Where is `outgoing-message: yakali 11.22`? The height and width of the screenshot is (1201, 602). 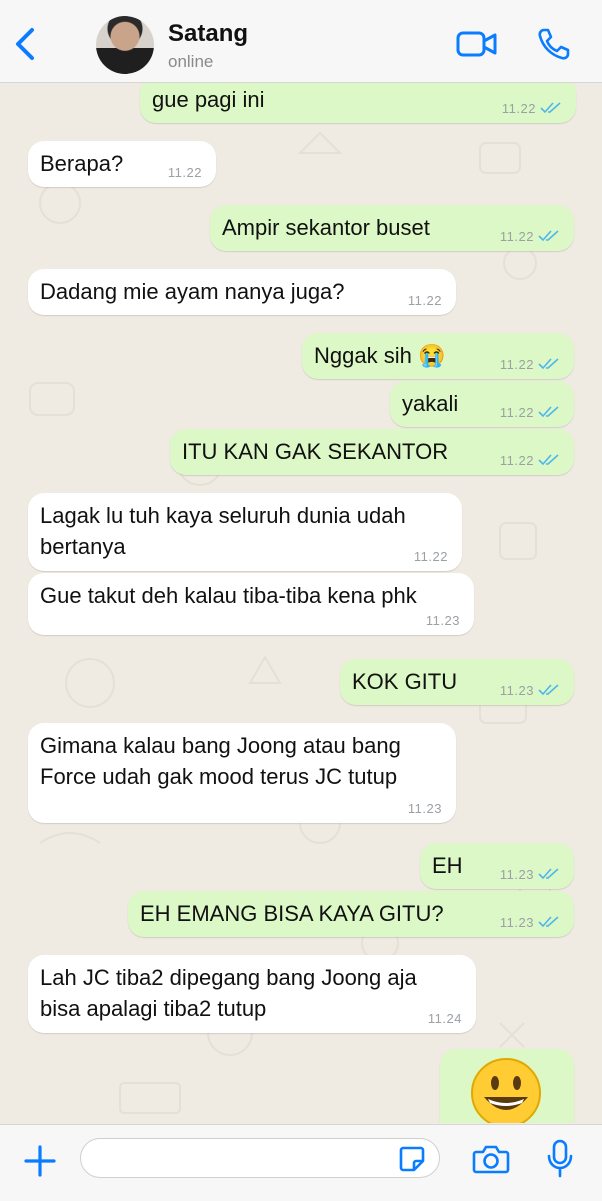 outgoing-message: yakali 11.22 is located at coordinates (482, 404).